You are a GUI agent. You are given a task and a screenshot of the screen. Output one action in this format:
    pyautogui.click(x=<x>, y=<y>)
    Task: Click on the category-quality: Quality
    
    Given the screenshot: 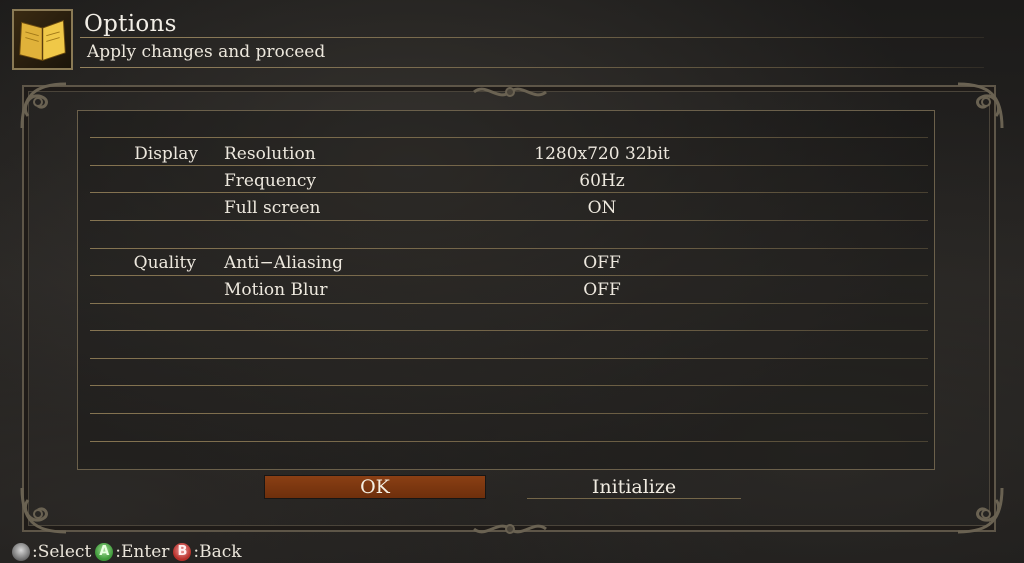 What is the action you would take?
    pyautogui.click(x=164, y=263)
    